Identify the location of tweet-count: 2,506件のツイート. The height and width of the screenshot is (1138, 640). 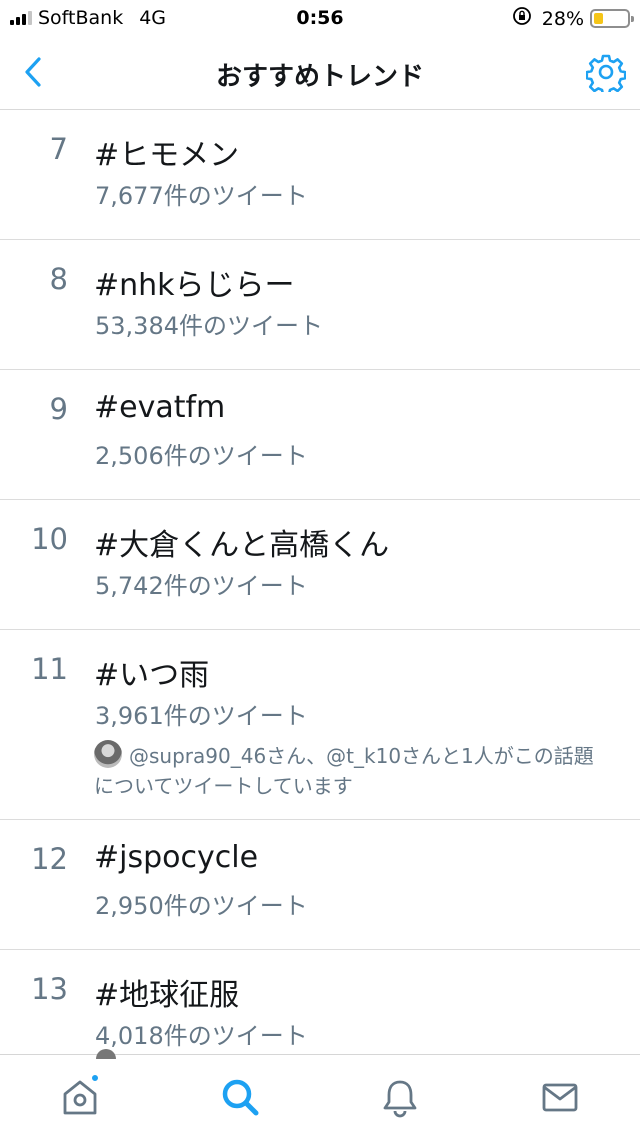
(201, 456).